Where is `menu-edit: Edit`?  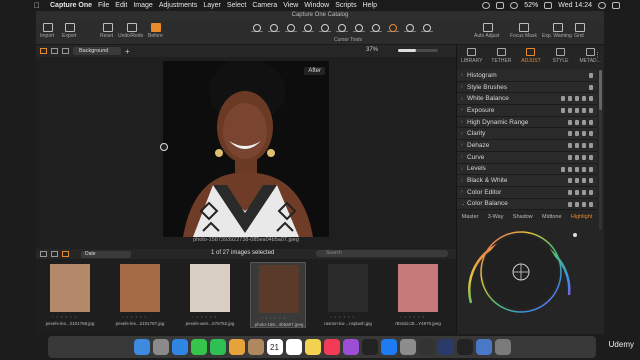 menu-edit: Edit is located at coordinates (121, 5).